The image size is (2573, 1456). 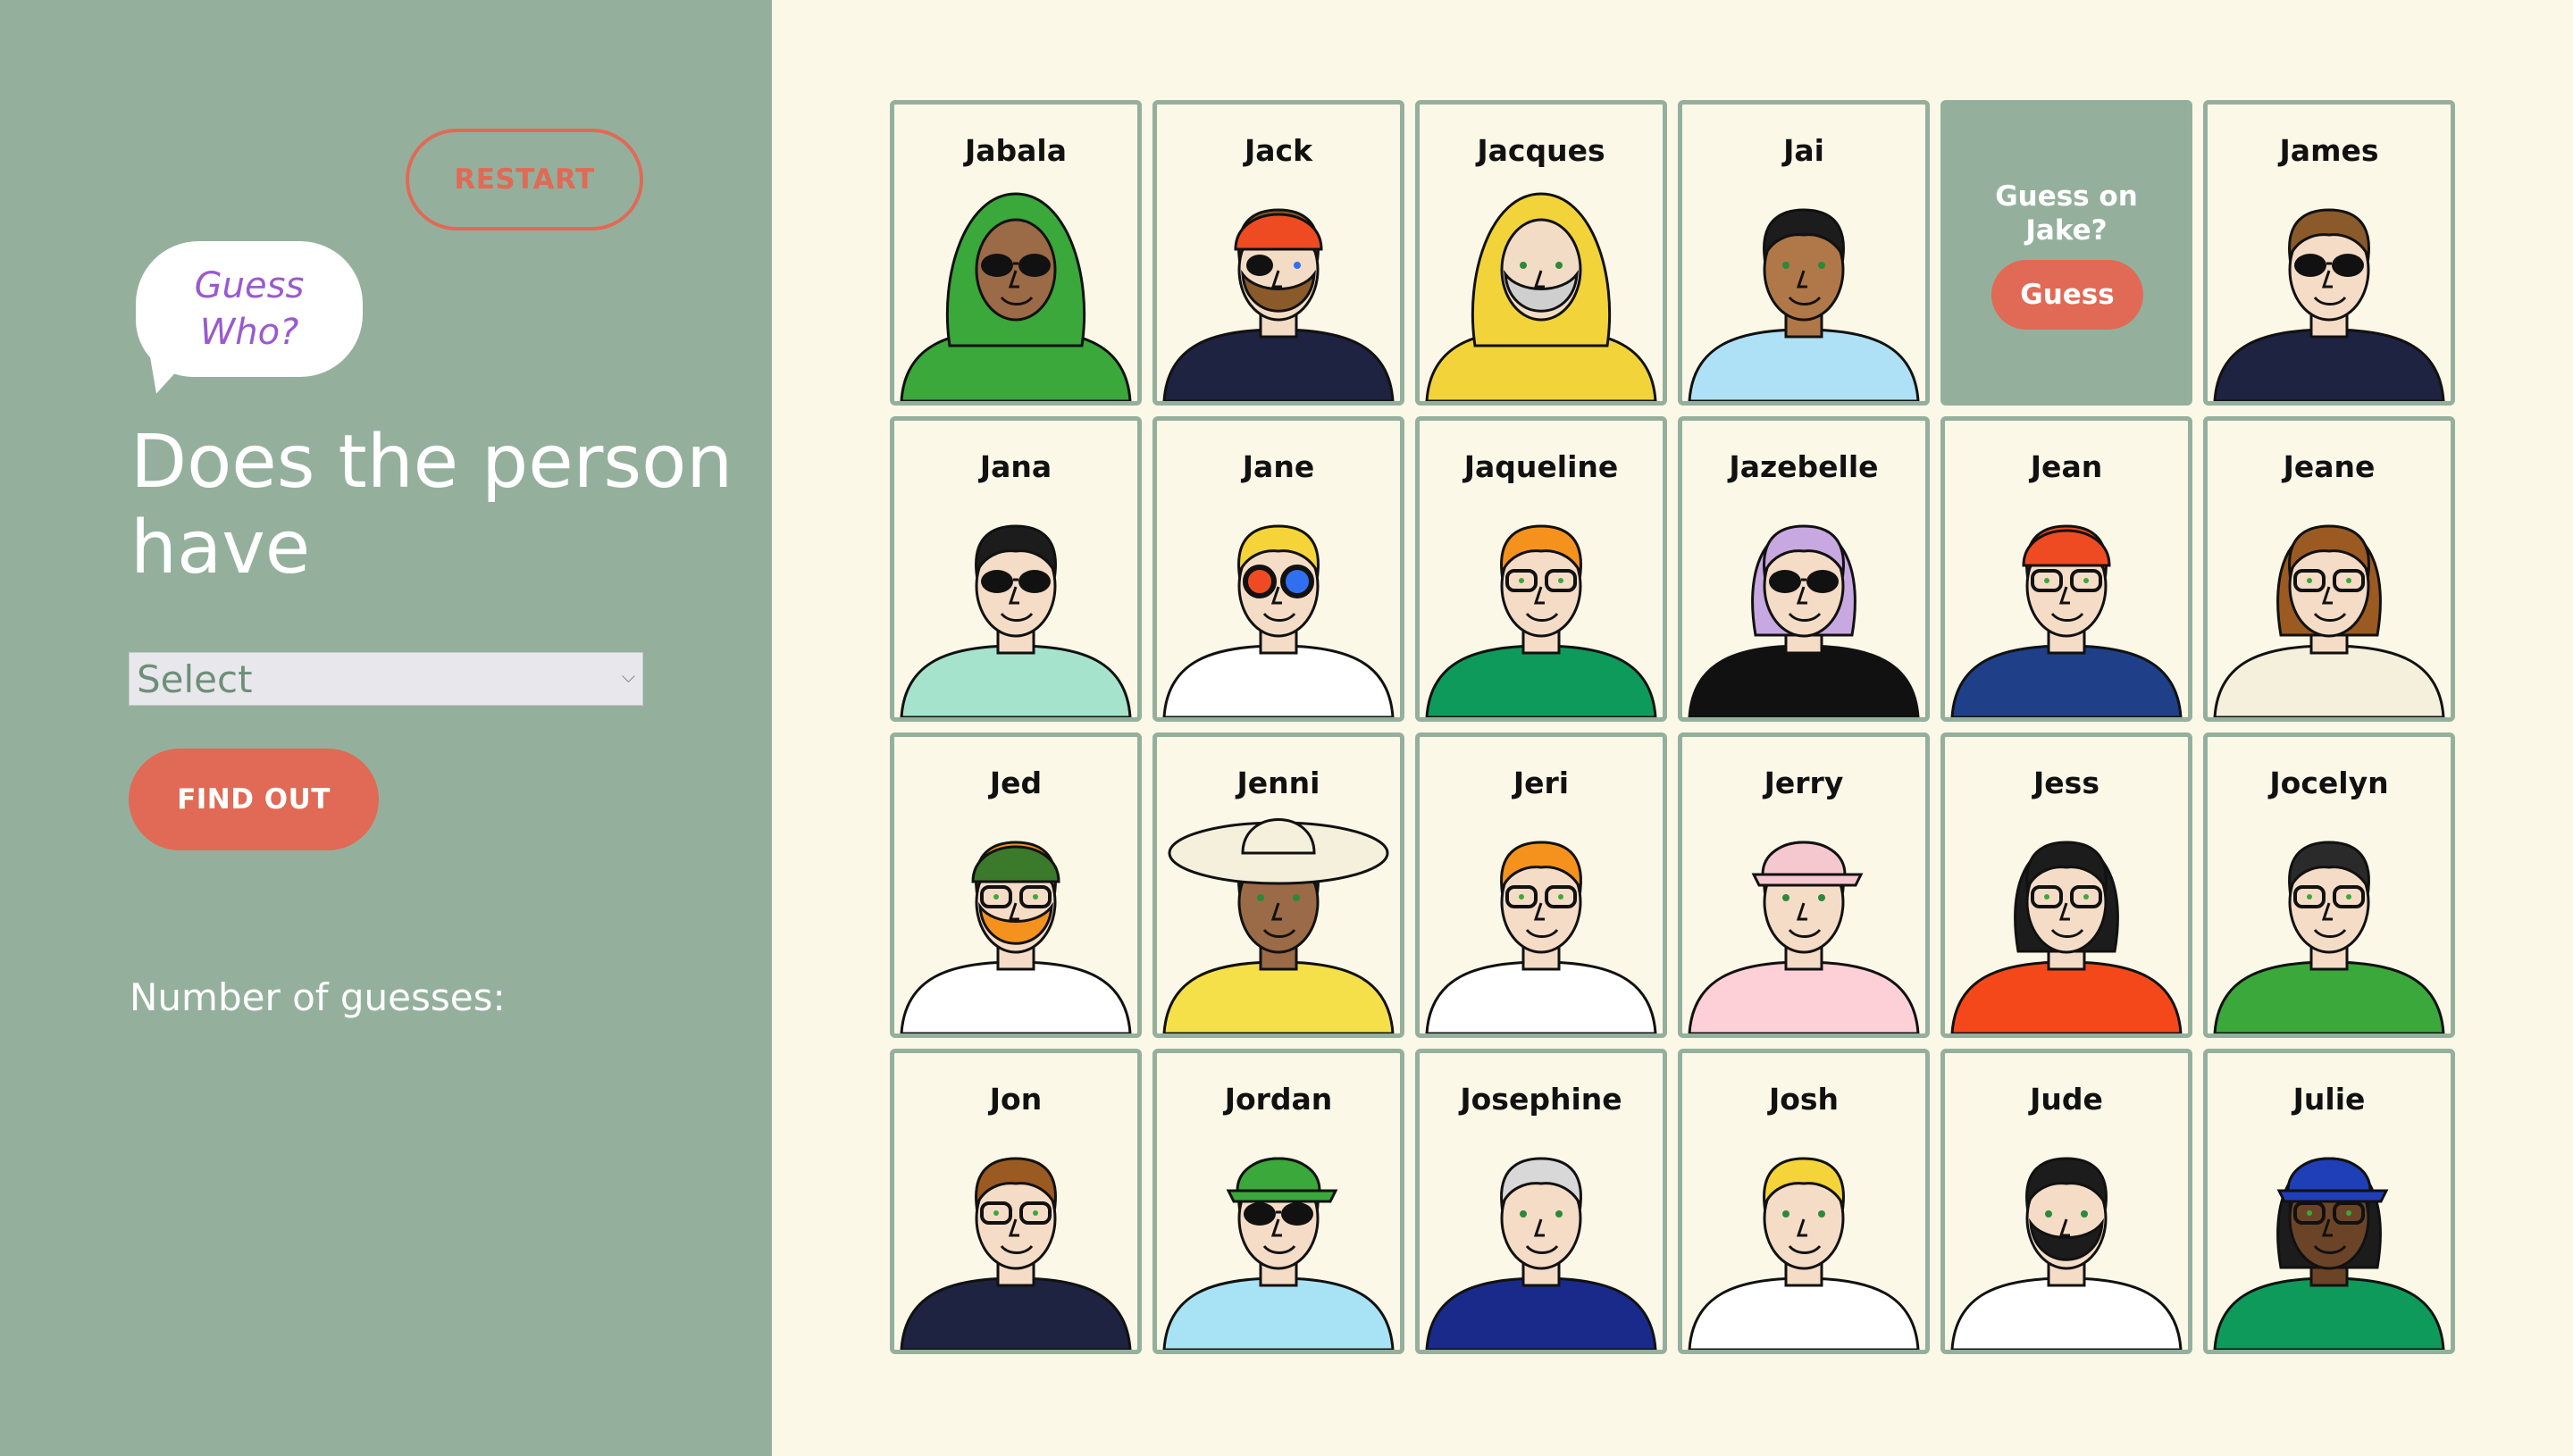 I want to click on character-card-jordan: Jordan, so click(x=1278, y=1201).